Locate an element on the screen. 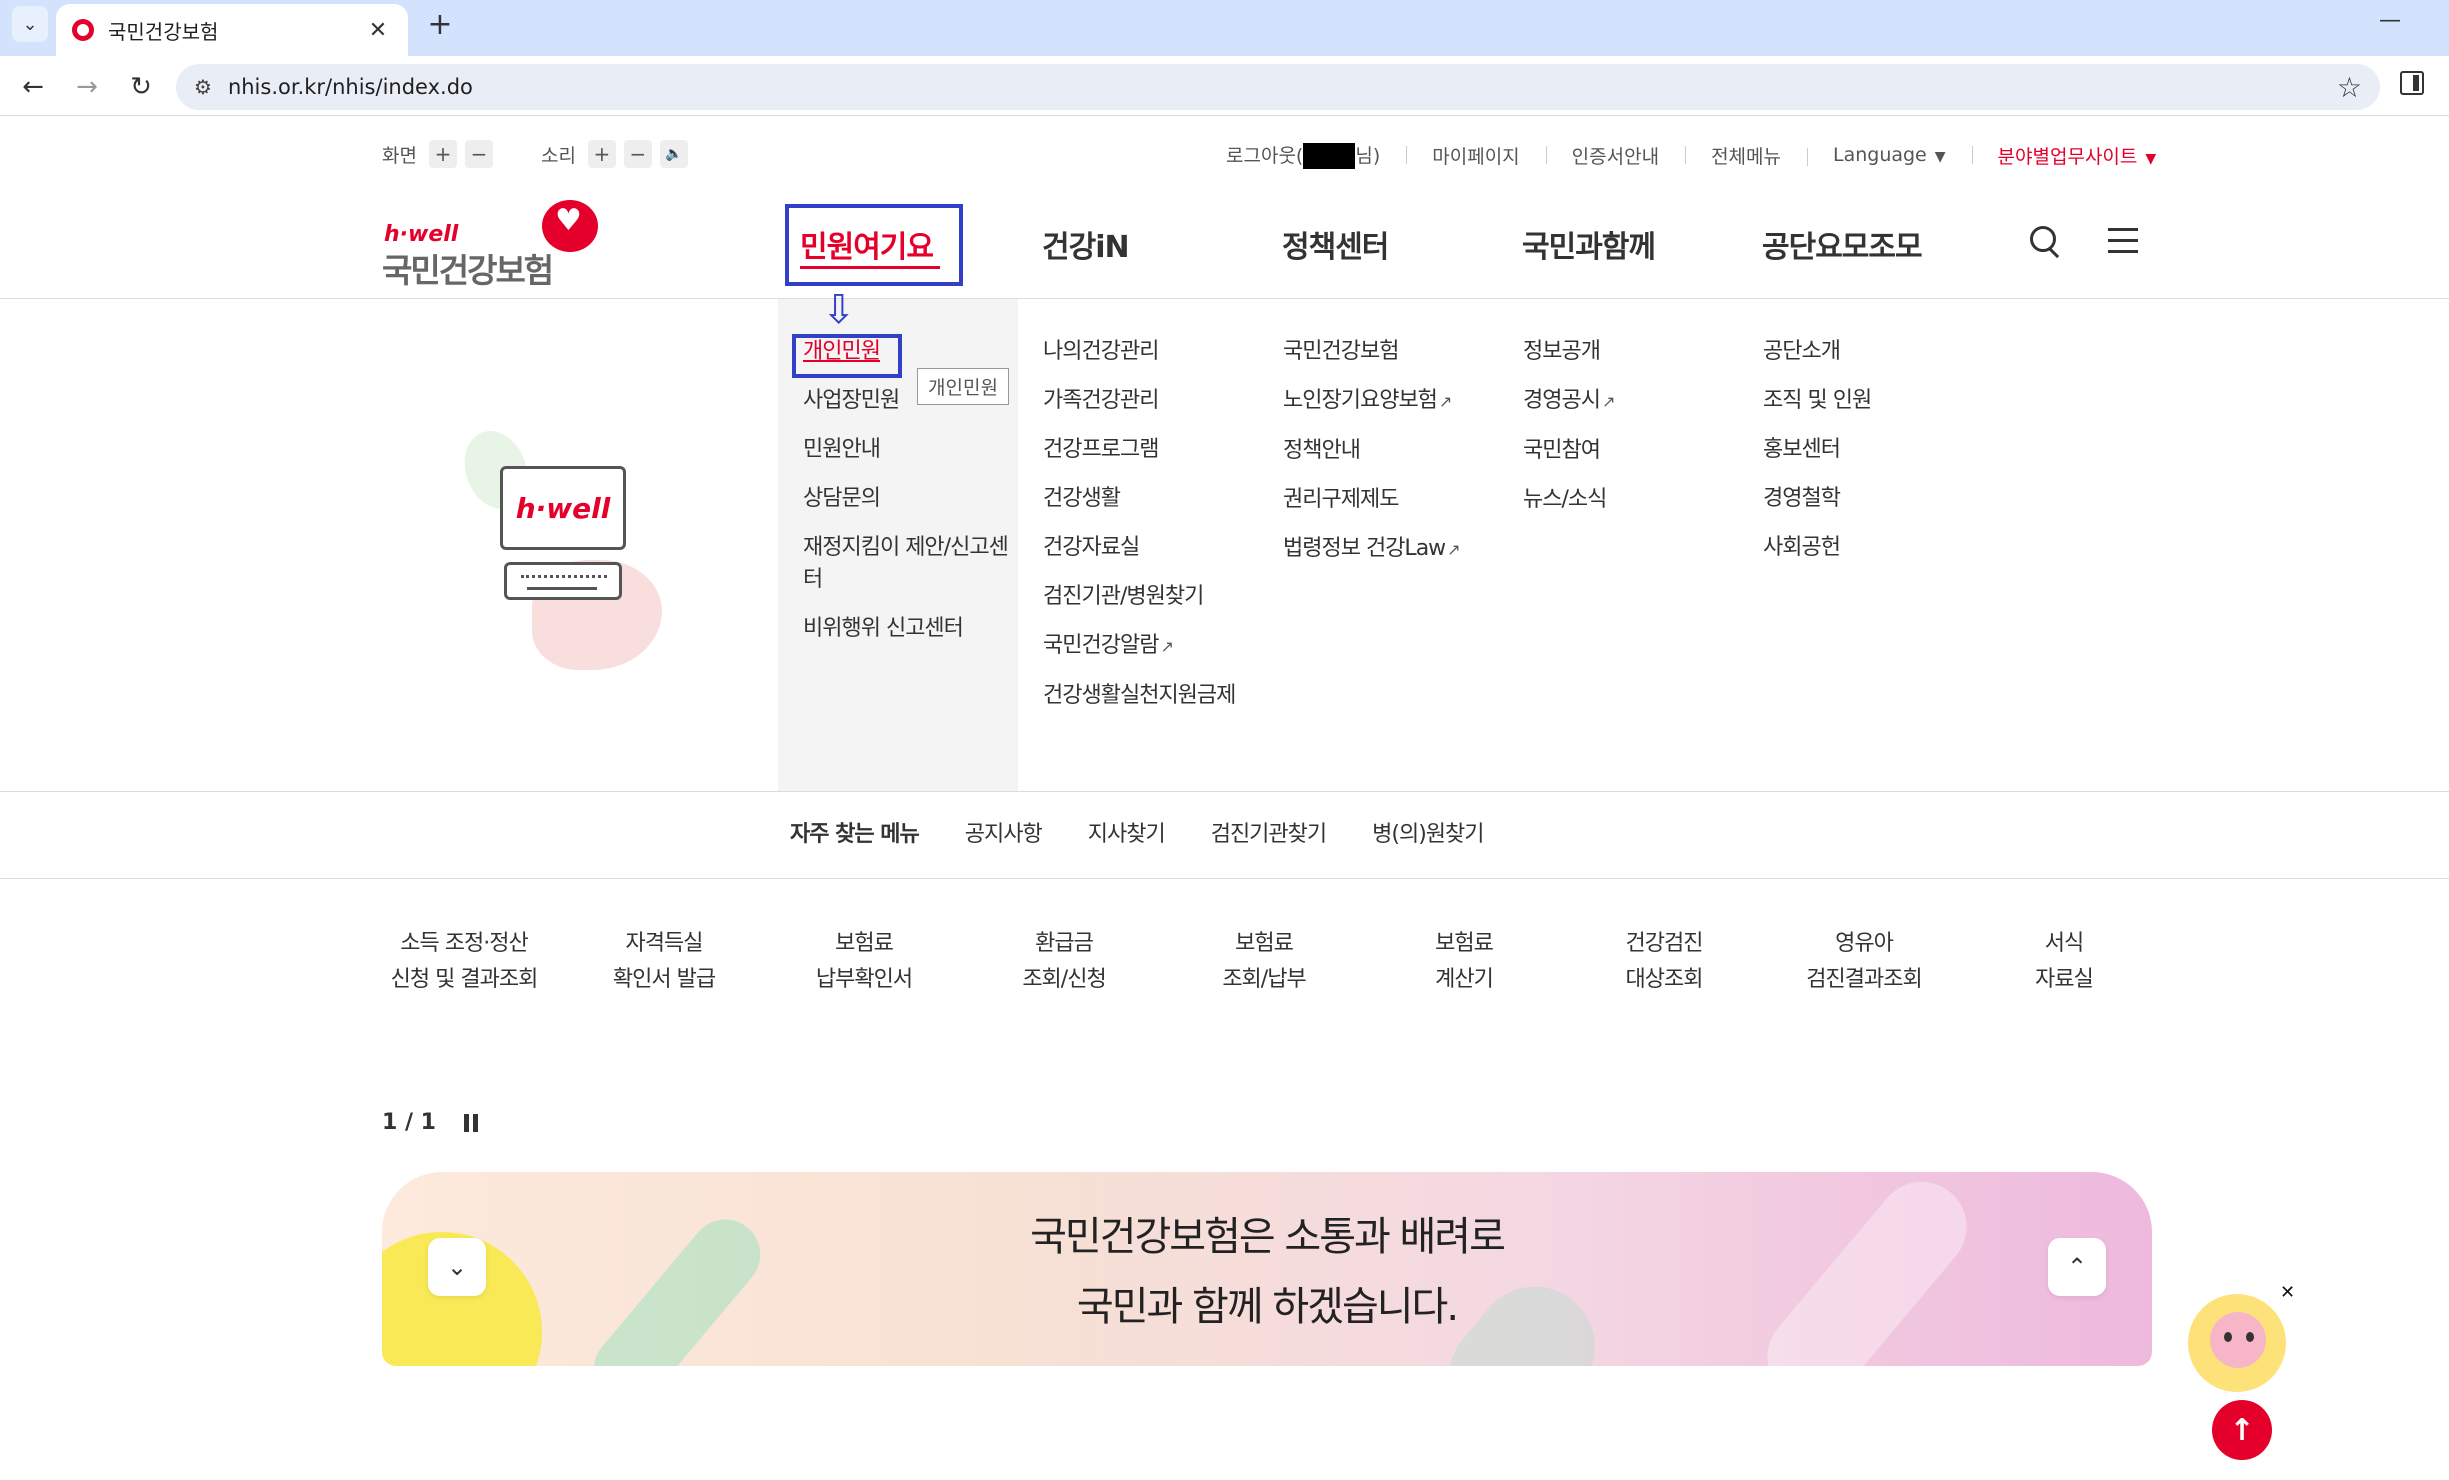 Image resolution: width=2449 pixels, height=1480 pixels. chatbot-button is located at coordinates (2237, 1343).